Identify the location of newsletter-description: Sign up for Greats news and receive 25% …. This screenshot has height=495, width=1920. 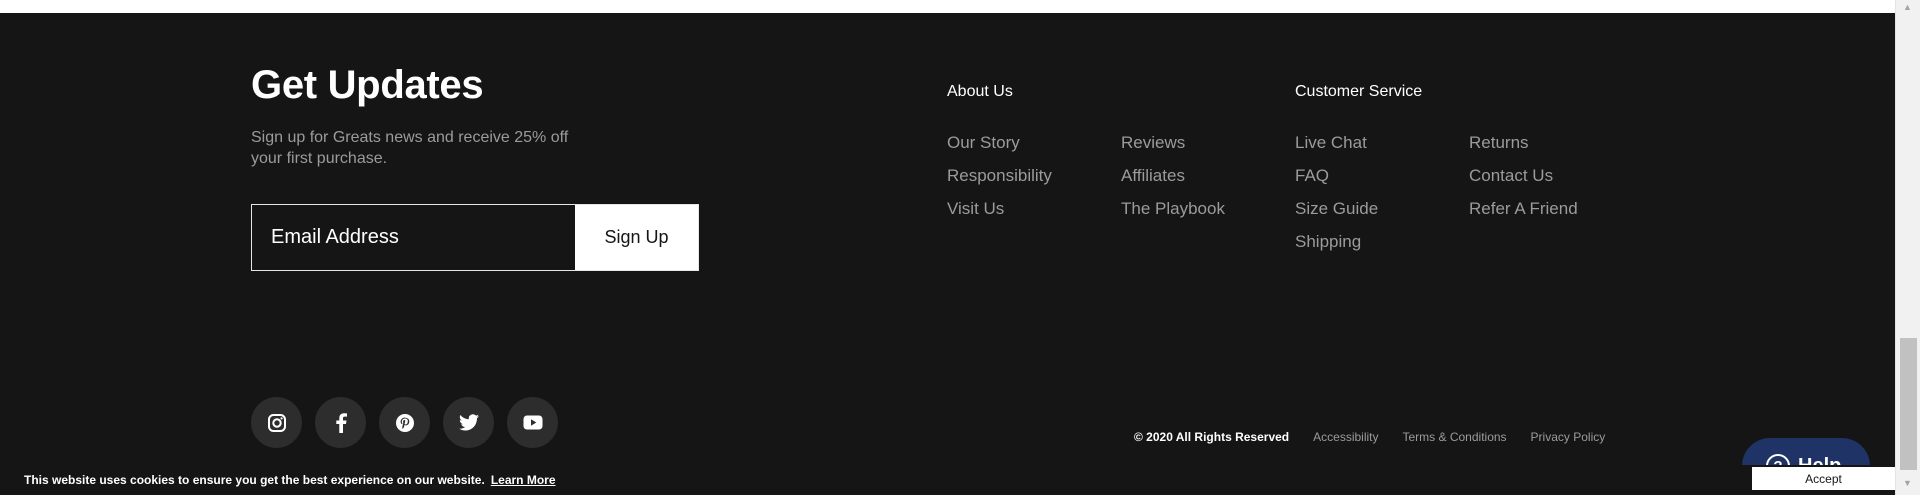
(410, 148).